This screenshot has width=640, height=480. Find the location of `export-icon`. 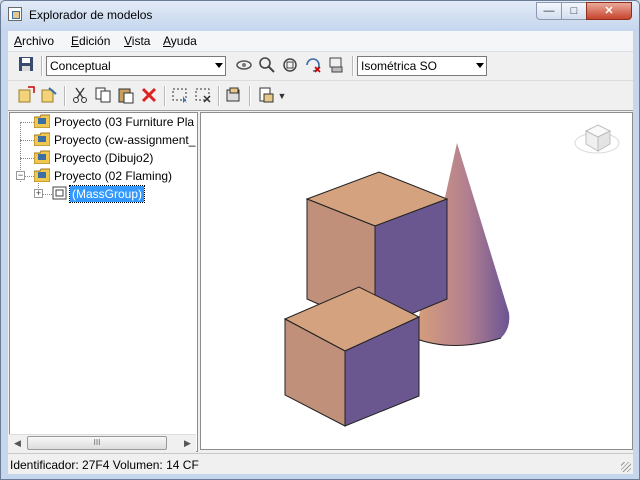

export-icon is located at coordinates (266, 96).